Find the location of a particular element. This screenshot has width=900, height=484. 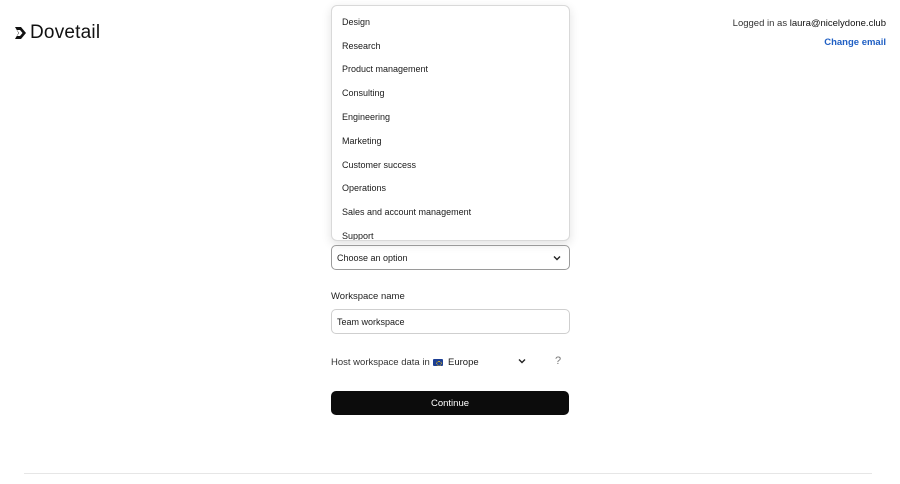

host-data-label: Host workspace data in is located at coordinates (380, 362).